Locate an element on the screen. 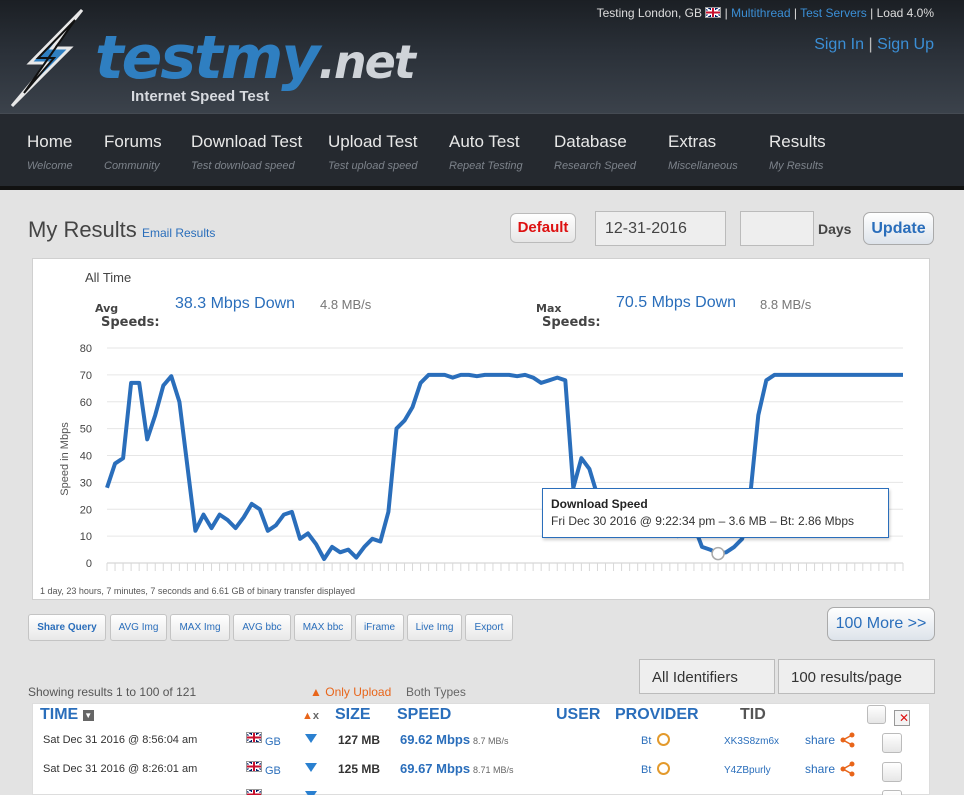  days-label: Days is located at coordinates (835, 229).